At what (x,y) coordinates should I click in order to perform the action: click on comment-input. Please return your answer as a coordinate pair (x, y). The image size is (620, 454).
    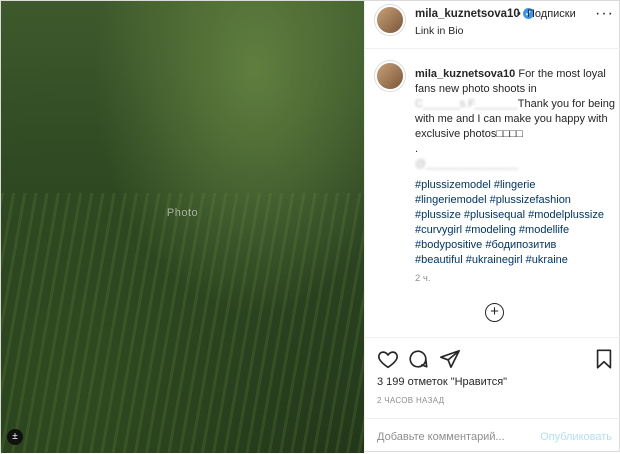
    Looking at the image, I should click on (457, 437).